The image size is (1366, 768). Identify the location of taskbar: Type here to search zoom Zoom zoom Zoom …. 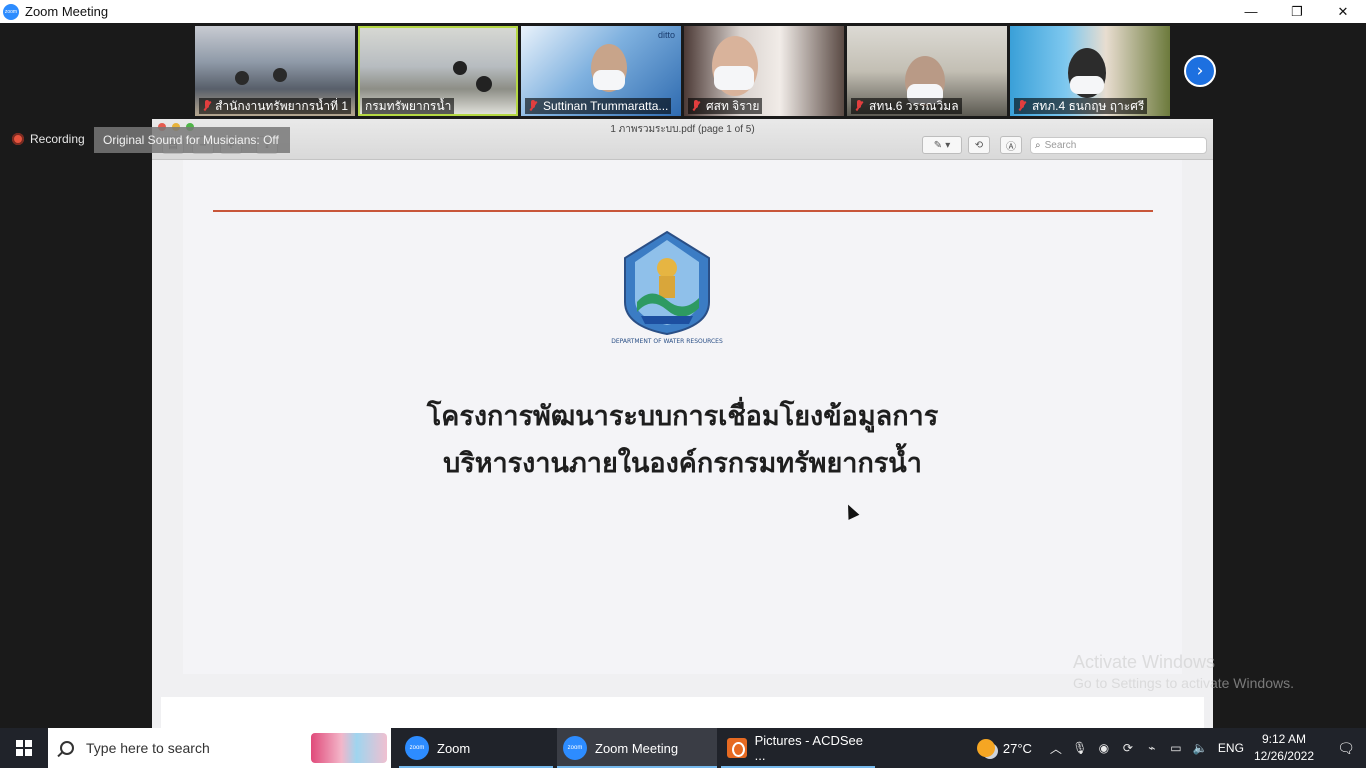
(683, 748).